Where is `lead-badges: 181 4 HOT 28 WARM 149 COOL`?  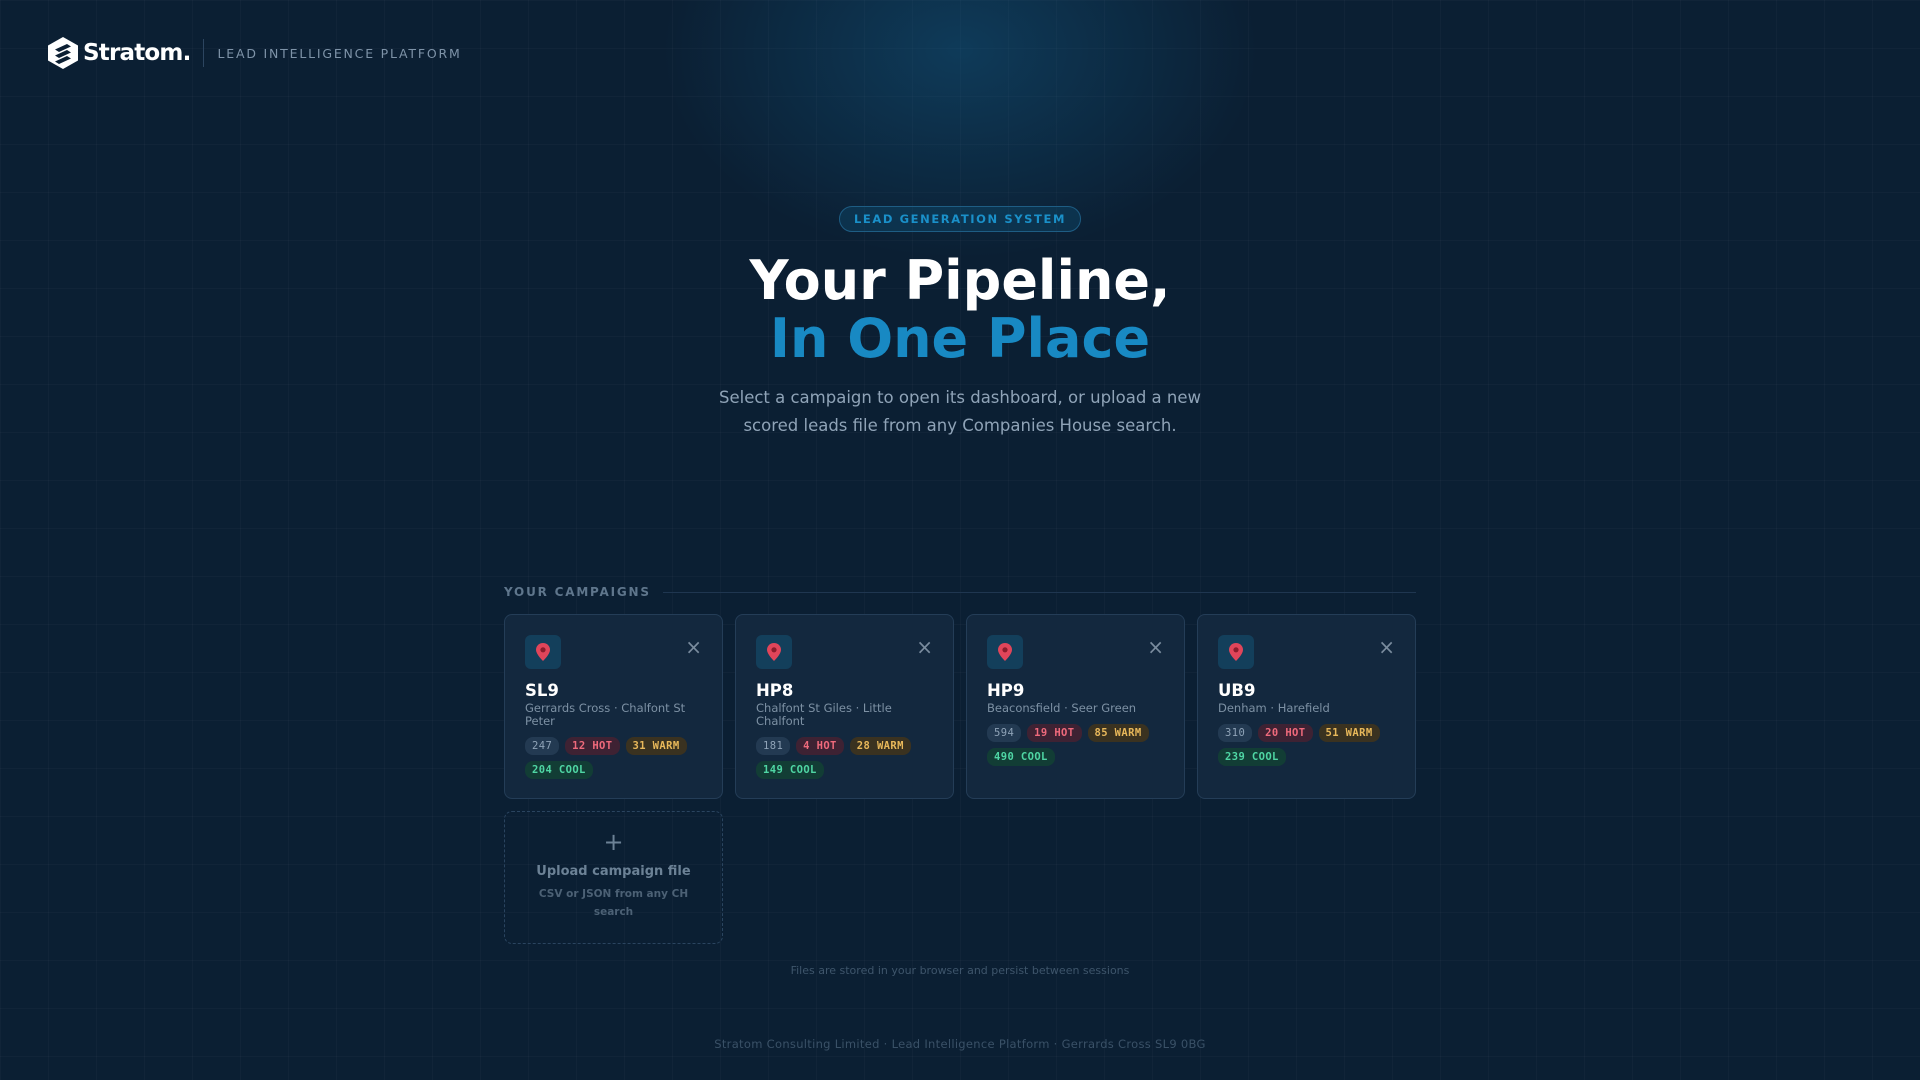 lead-badges: 181 4 HOT 28 WARM 149 COOL is located at coordinates (844, 758).